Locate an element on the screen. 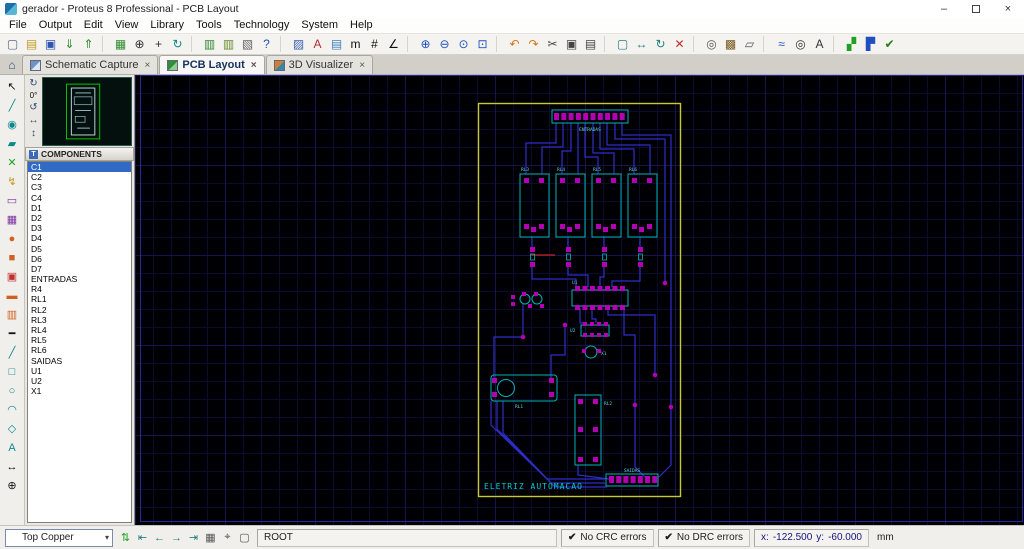 The width and height of the screenshot is (1024, 549). rotate-ccw-icon: ↺ is located at coordinates (33, 107).